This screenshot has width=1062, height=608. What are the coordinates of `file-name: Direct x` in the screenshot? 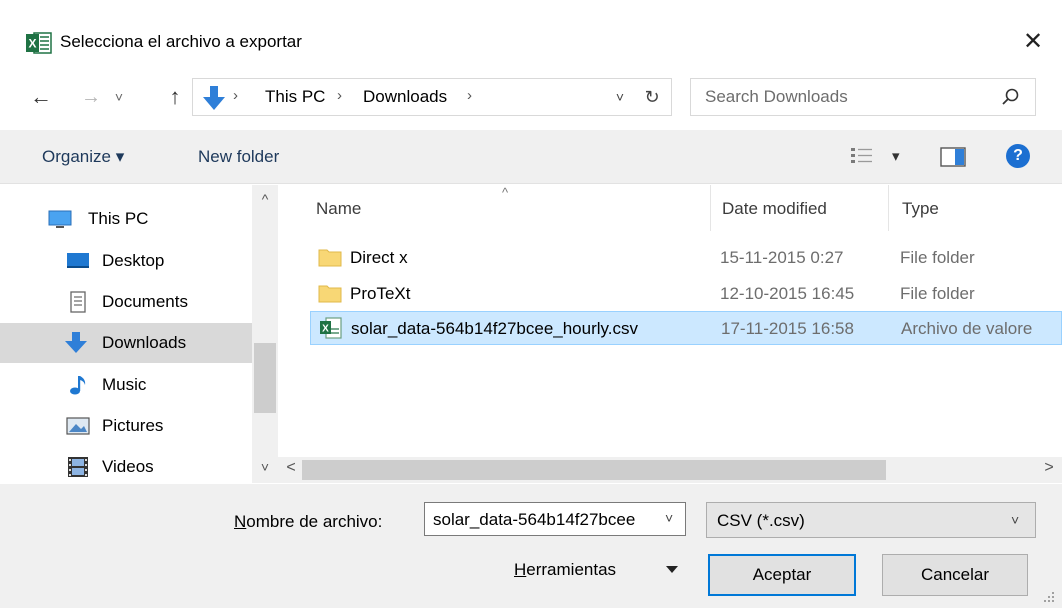 It's located at (379, 257).